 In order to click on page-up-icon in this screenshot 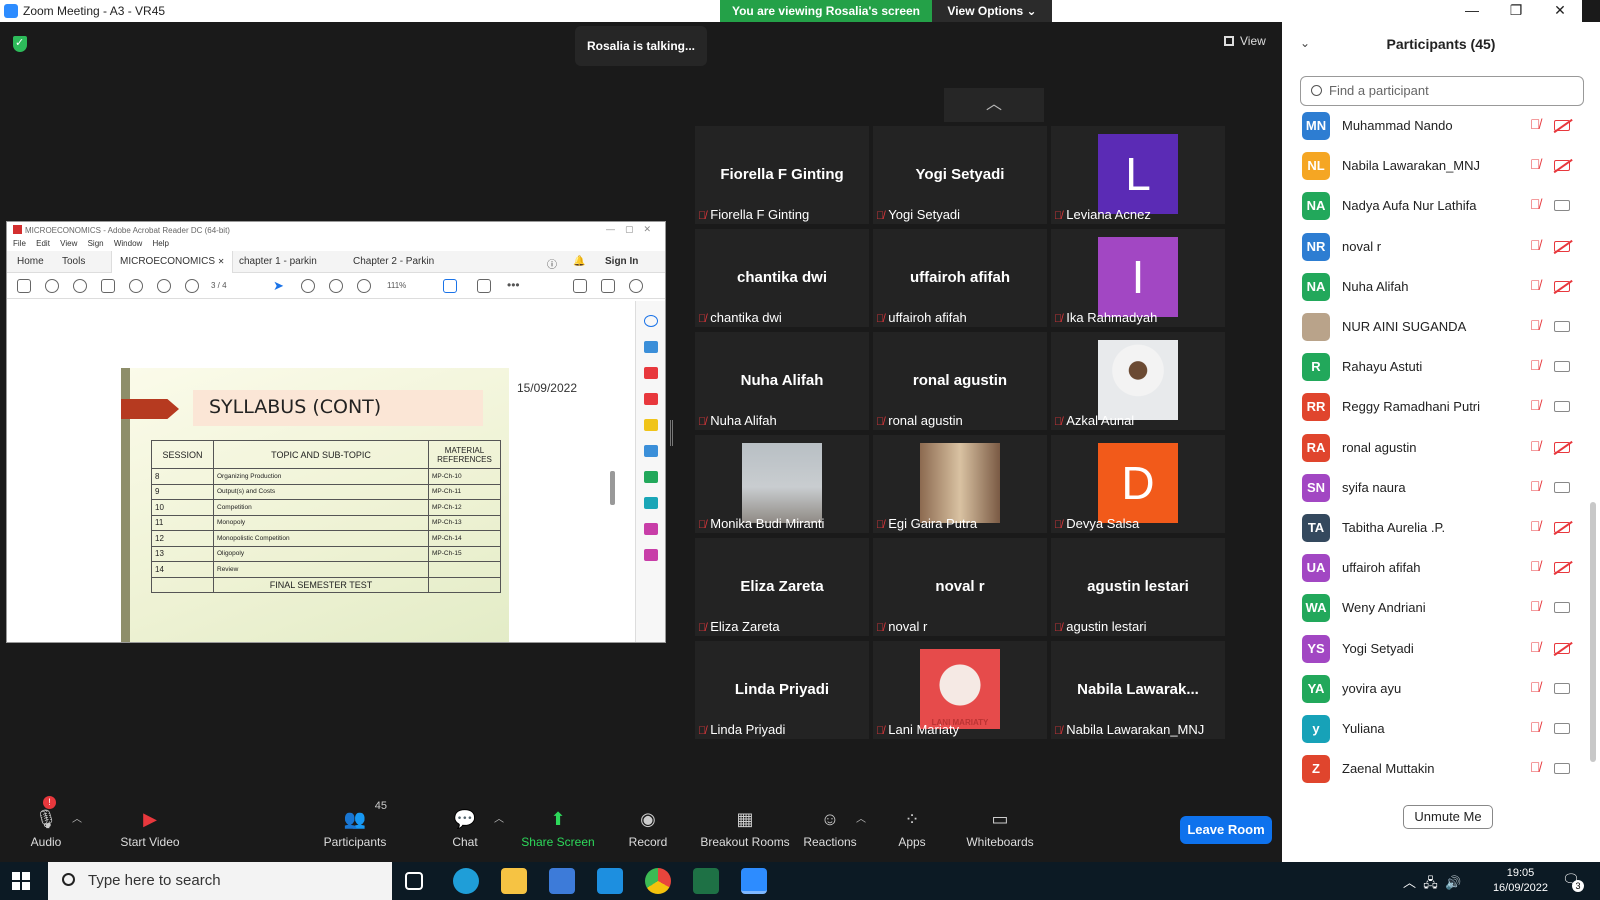, I will do `click(164, 286)`.